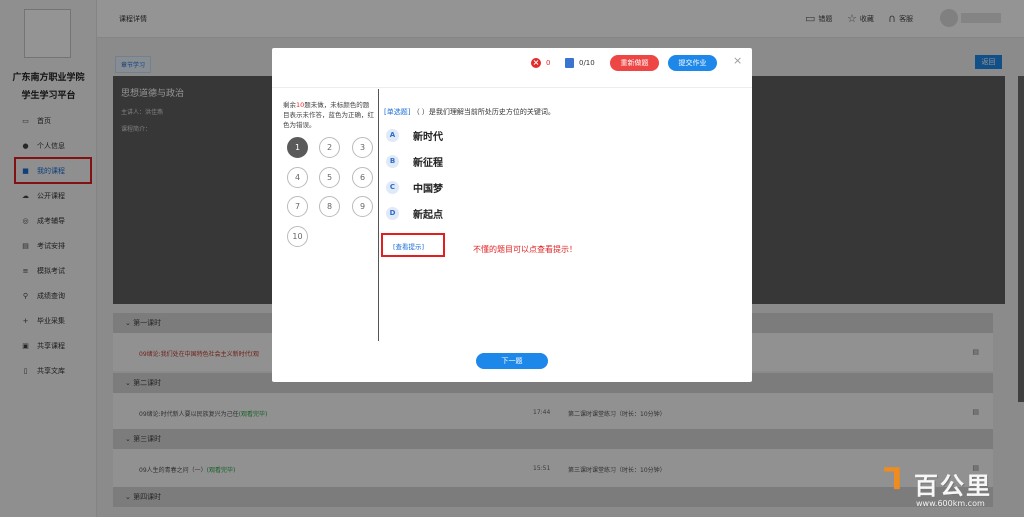 This screenshot has height=517, width=1024. I want to click on question-number-6: 6, so click(362, 177).